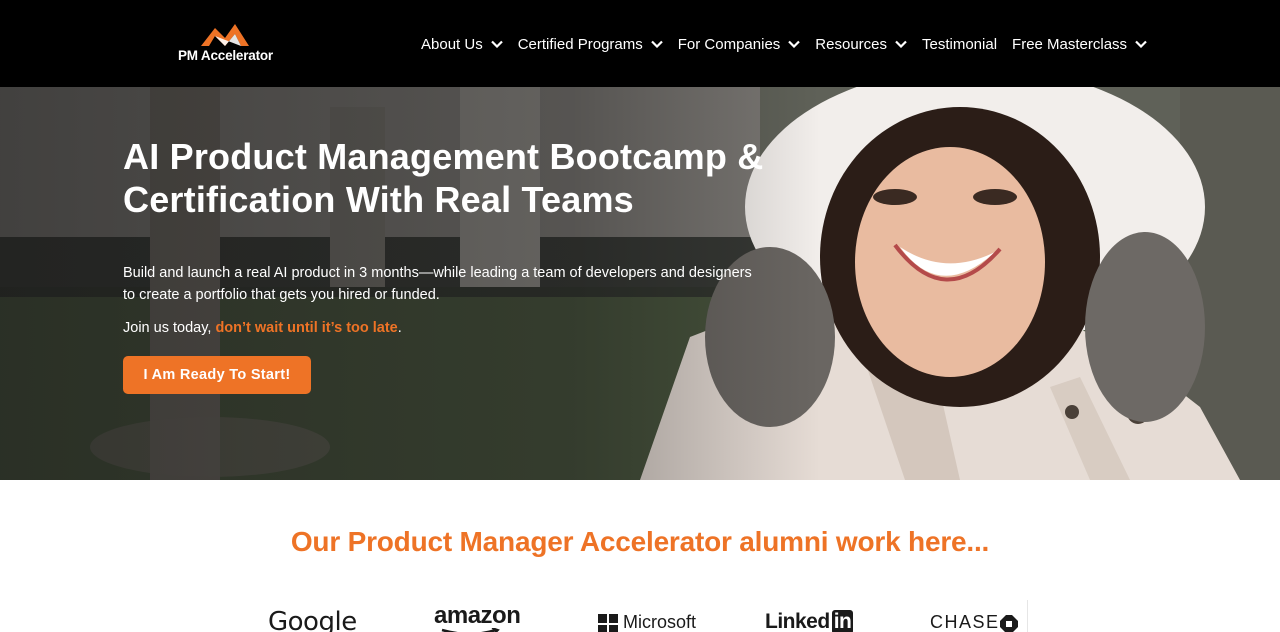 This screenshot has width=1280, height=632. I want to click on nav-item-label: About Us, so click(452, 44).